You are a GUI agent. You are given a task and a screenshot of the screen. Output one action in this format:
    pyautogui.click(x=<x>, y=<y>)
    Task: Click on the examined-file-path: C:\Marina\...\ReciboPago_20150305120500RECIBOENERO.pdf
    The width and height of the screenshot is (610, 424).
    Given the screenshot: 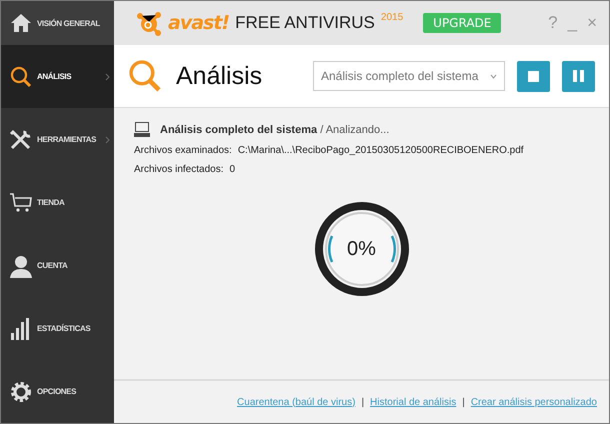 What is the action you would take?
    pyautogui.click(x=381, y=150)
    